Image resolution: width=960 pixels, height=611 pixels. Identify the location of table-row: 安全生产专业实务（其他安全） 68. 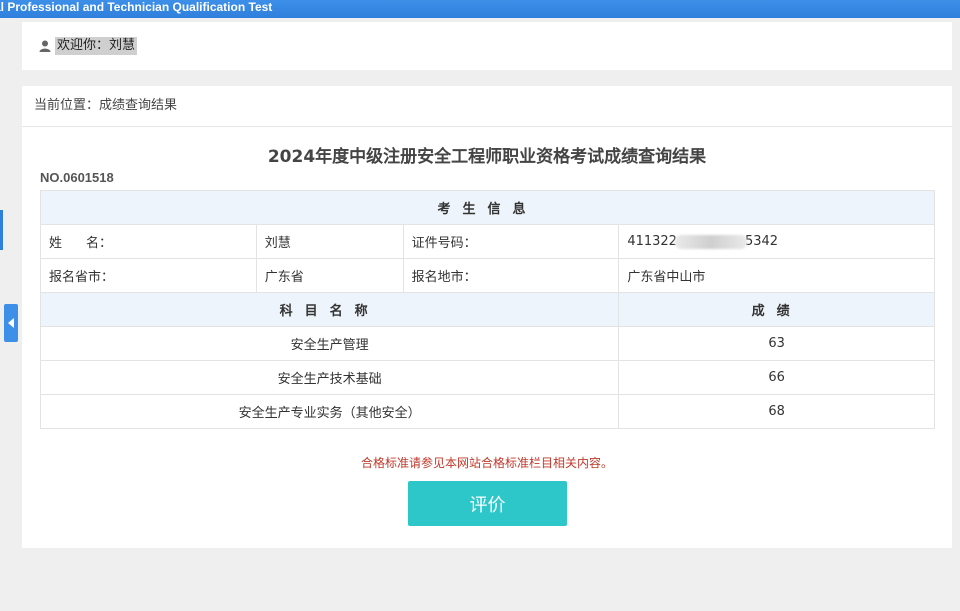
(487, 411).